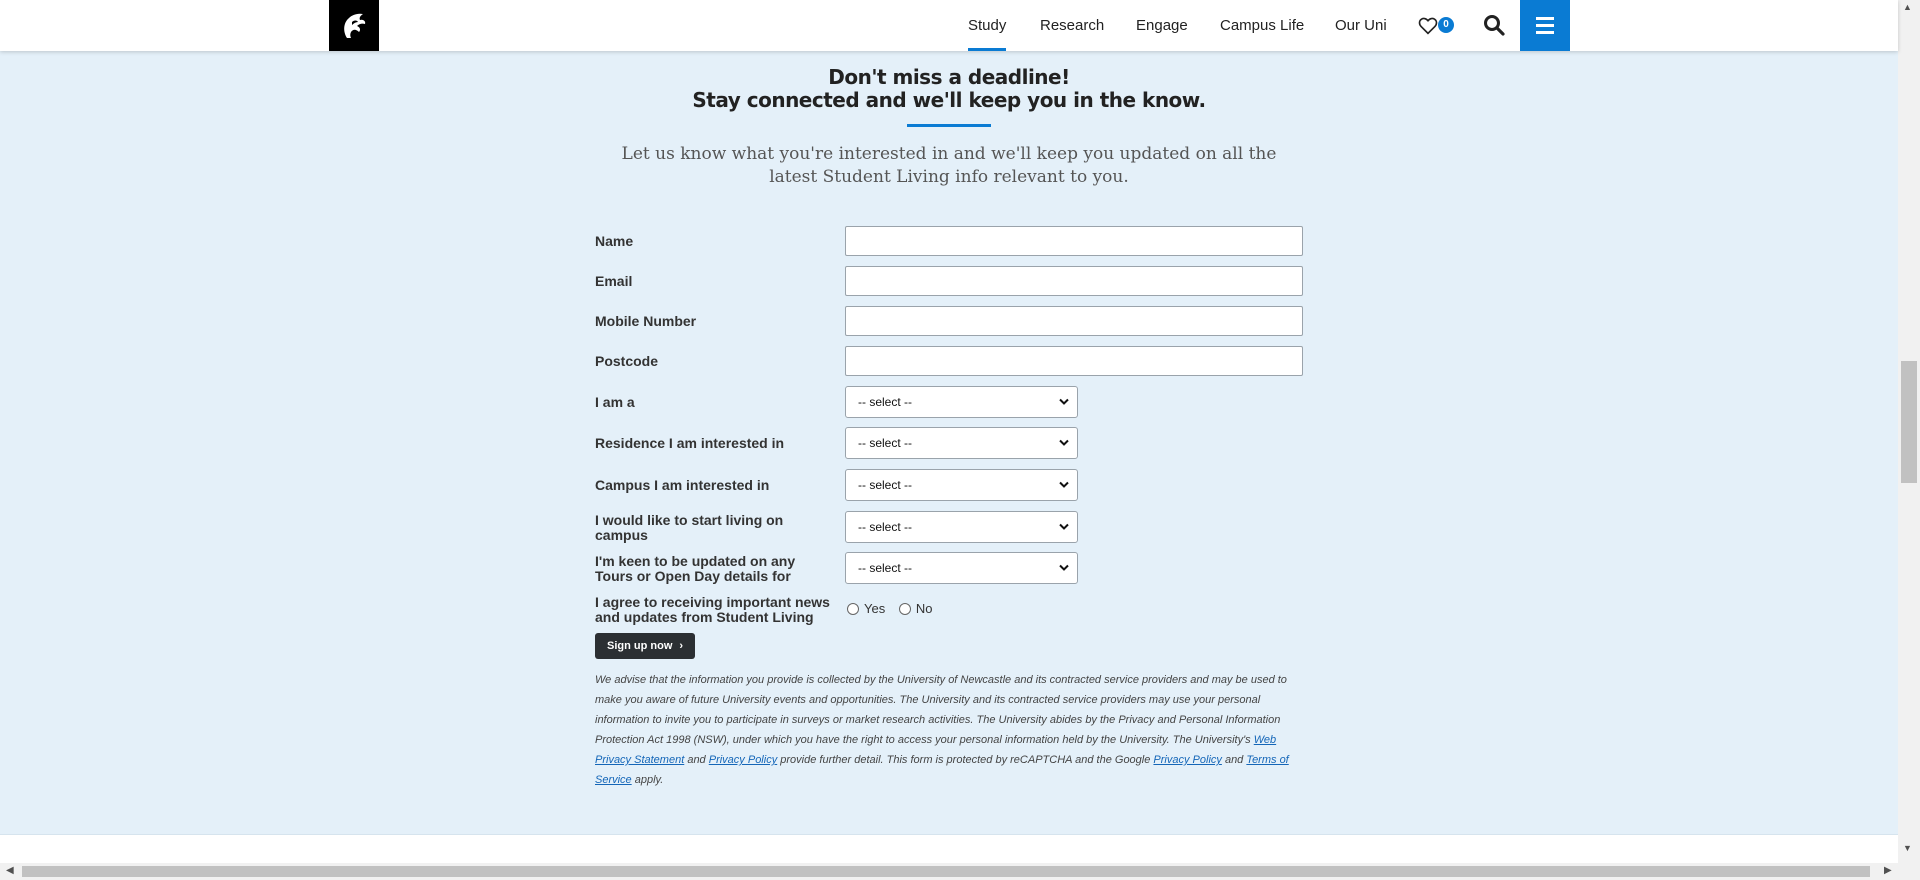  Describe the element at coordinates (627, 361) in the screenshot. I see `postcode-label: Postcode` at that location.